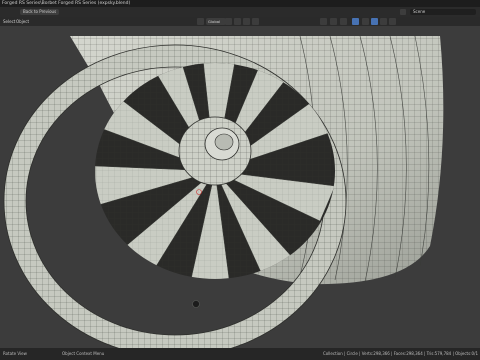 The height and width of the screenshot is (360, 480). I want to click on orientation-icon, so click(200, 21).